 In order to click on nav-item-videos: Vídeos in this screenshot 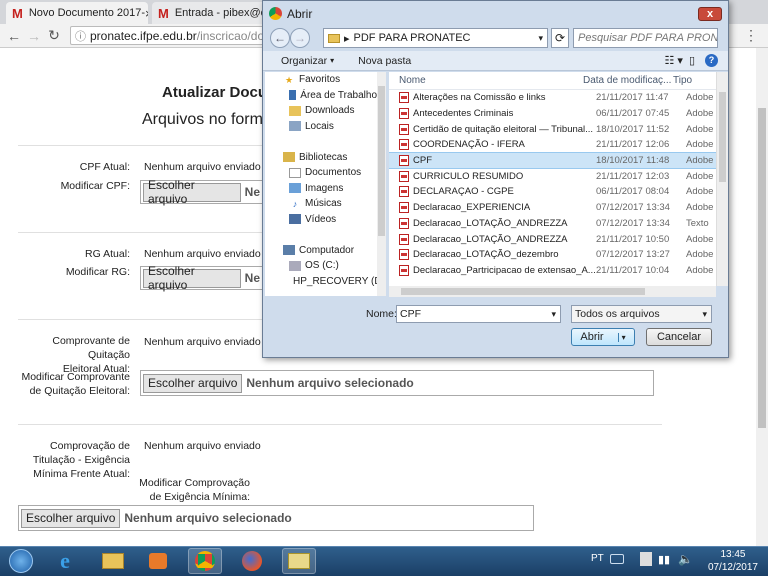, I will do `click(321, 220)`.